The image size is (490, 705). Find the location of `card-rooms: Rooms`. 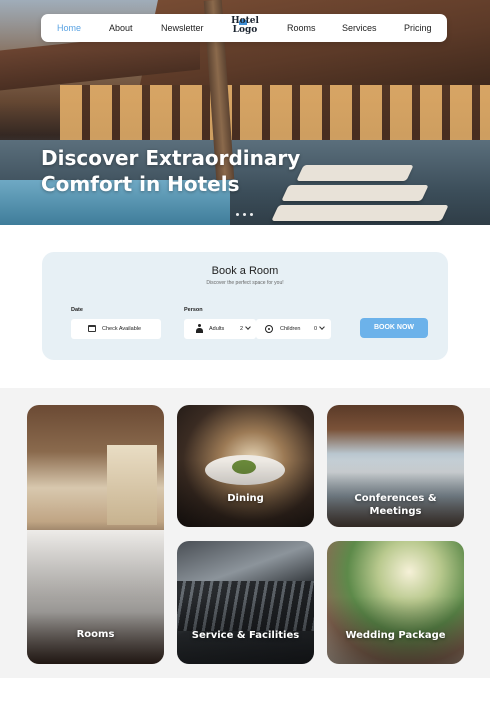

card-rooms: Rooms is located at coordinates (95, 534).